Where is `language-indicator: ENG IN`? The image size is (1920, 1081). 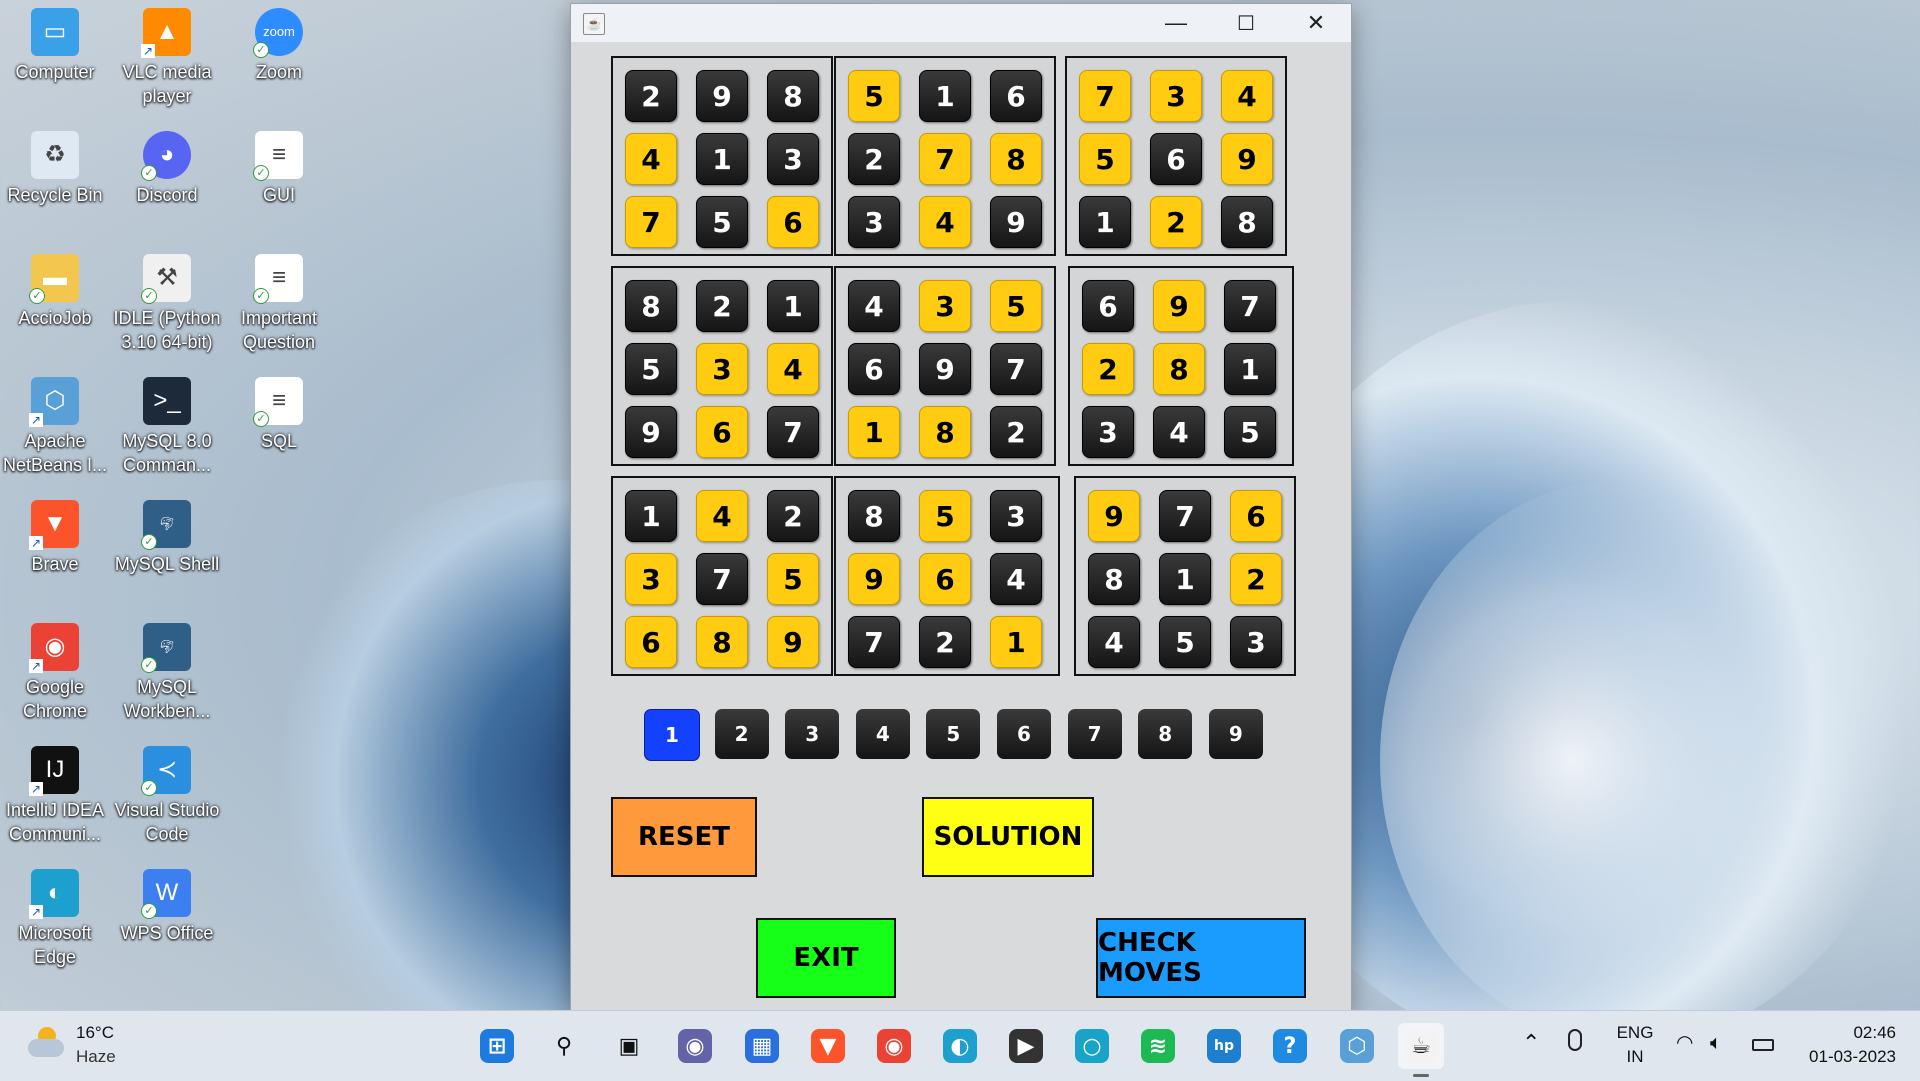
language-indicator: ENG IN is located at coordinates (1635, 1045).